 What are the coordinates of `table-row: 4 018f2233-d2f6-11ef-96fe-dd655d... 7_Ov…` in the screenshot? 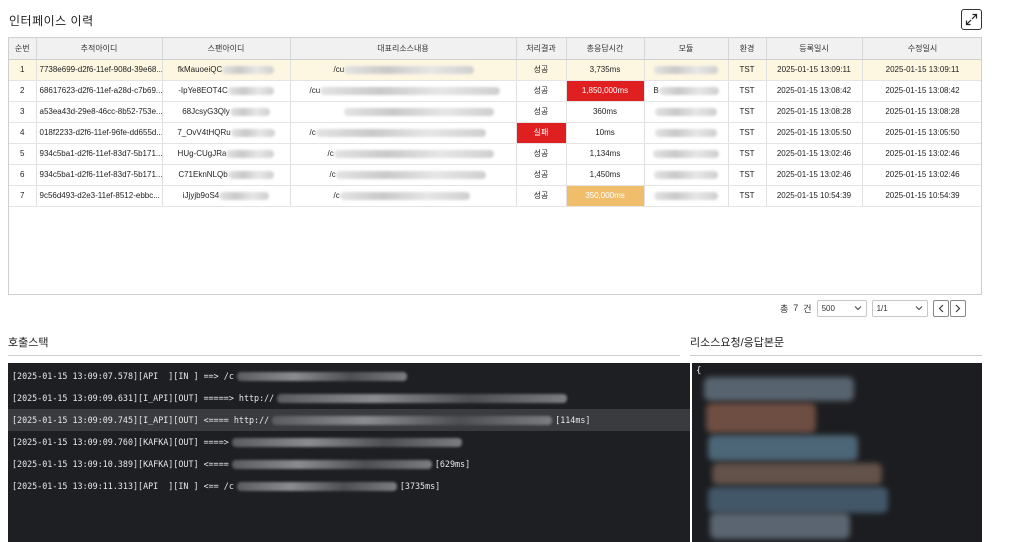 It's located at (495, 133).